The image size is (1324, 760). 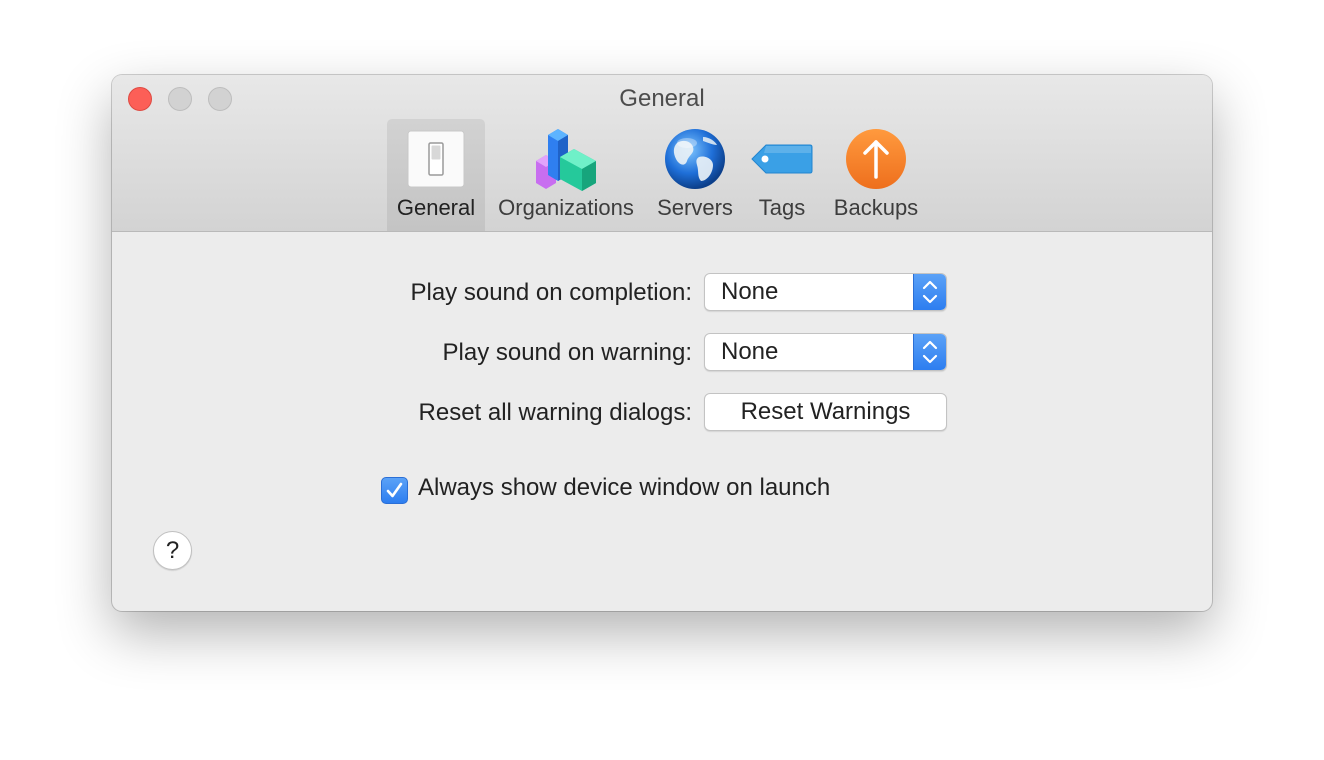 I want to click on globe-icon, so click(x=695, y=159).